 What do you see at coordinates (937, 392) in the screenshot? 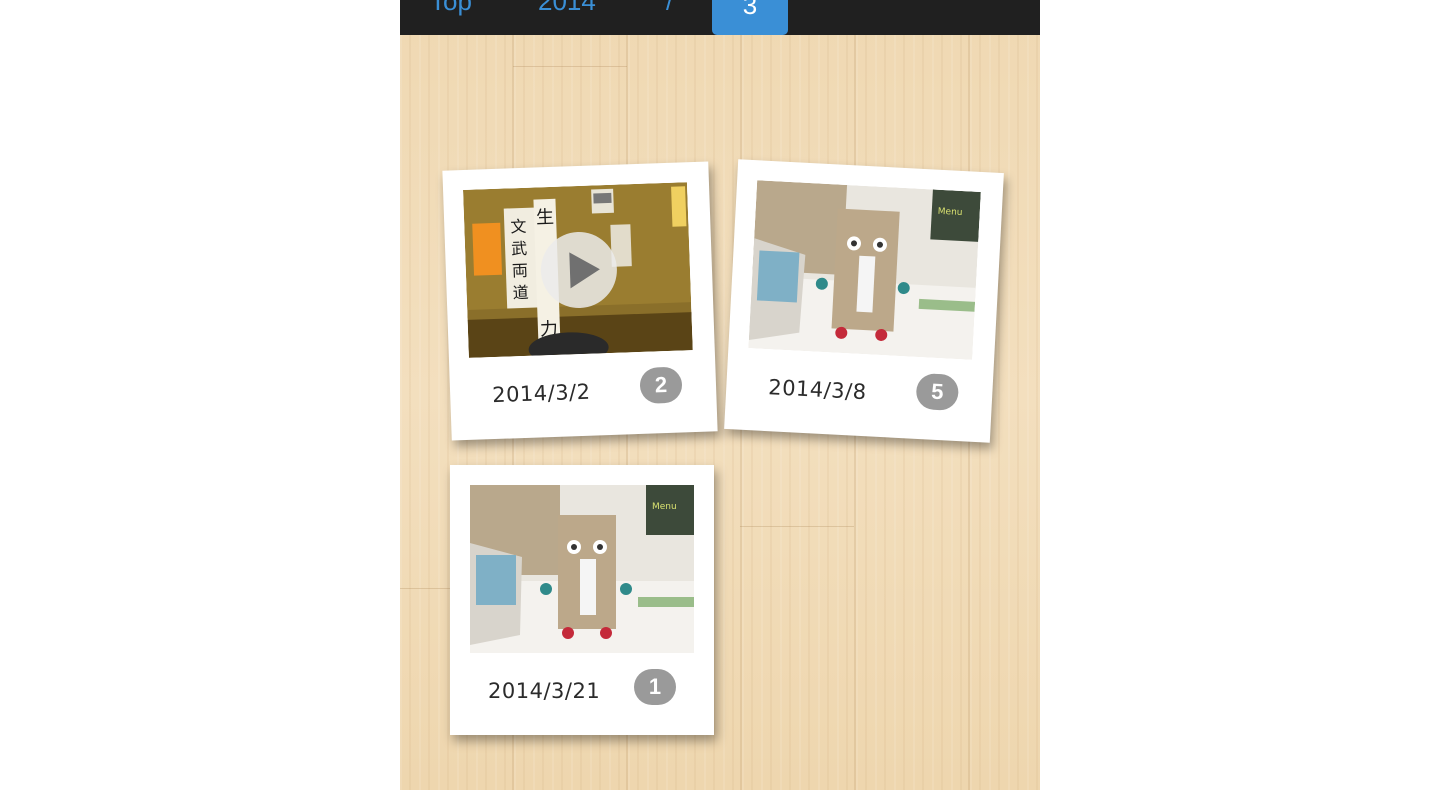
I see `photo-count-badge: 5` at bounding box center [937, 392].